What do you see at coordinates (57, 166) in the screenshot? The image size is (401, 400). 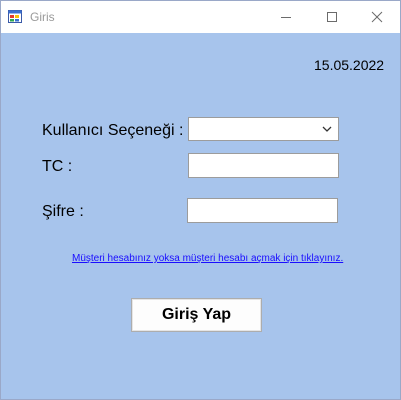 I see `tc-label: TC :` at bounding box center [57, 166].